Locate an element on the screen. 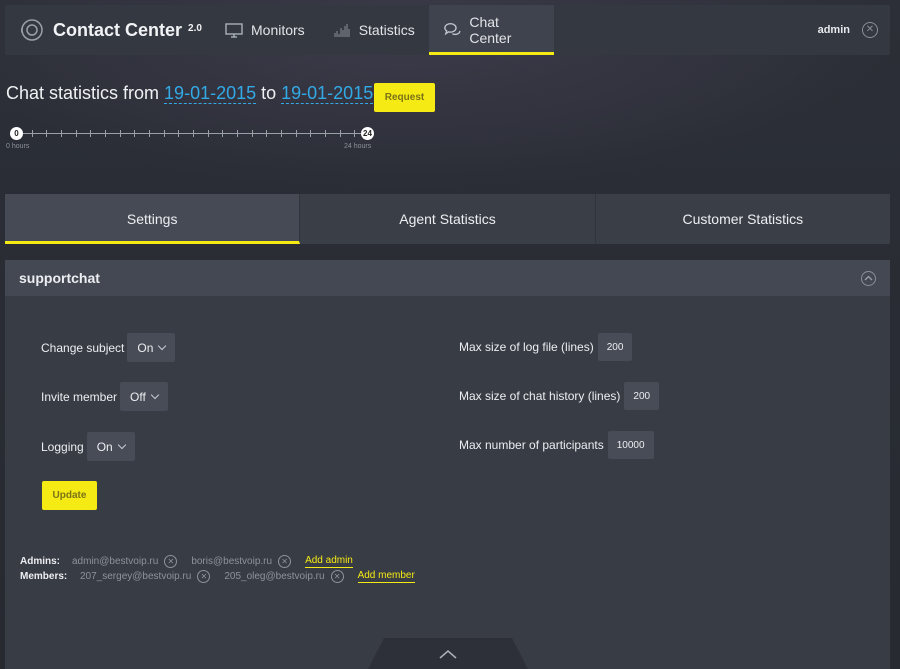  max-history-size-label: Max size of chat history (lines) is located at coordinates (540, 396).